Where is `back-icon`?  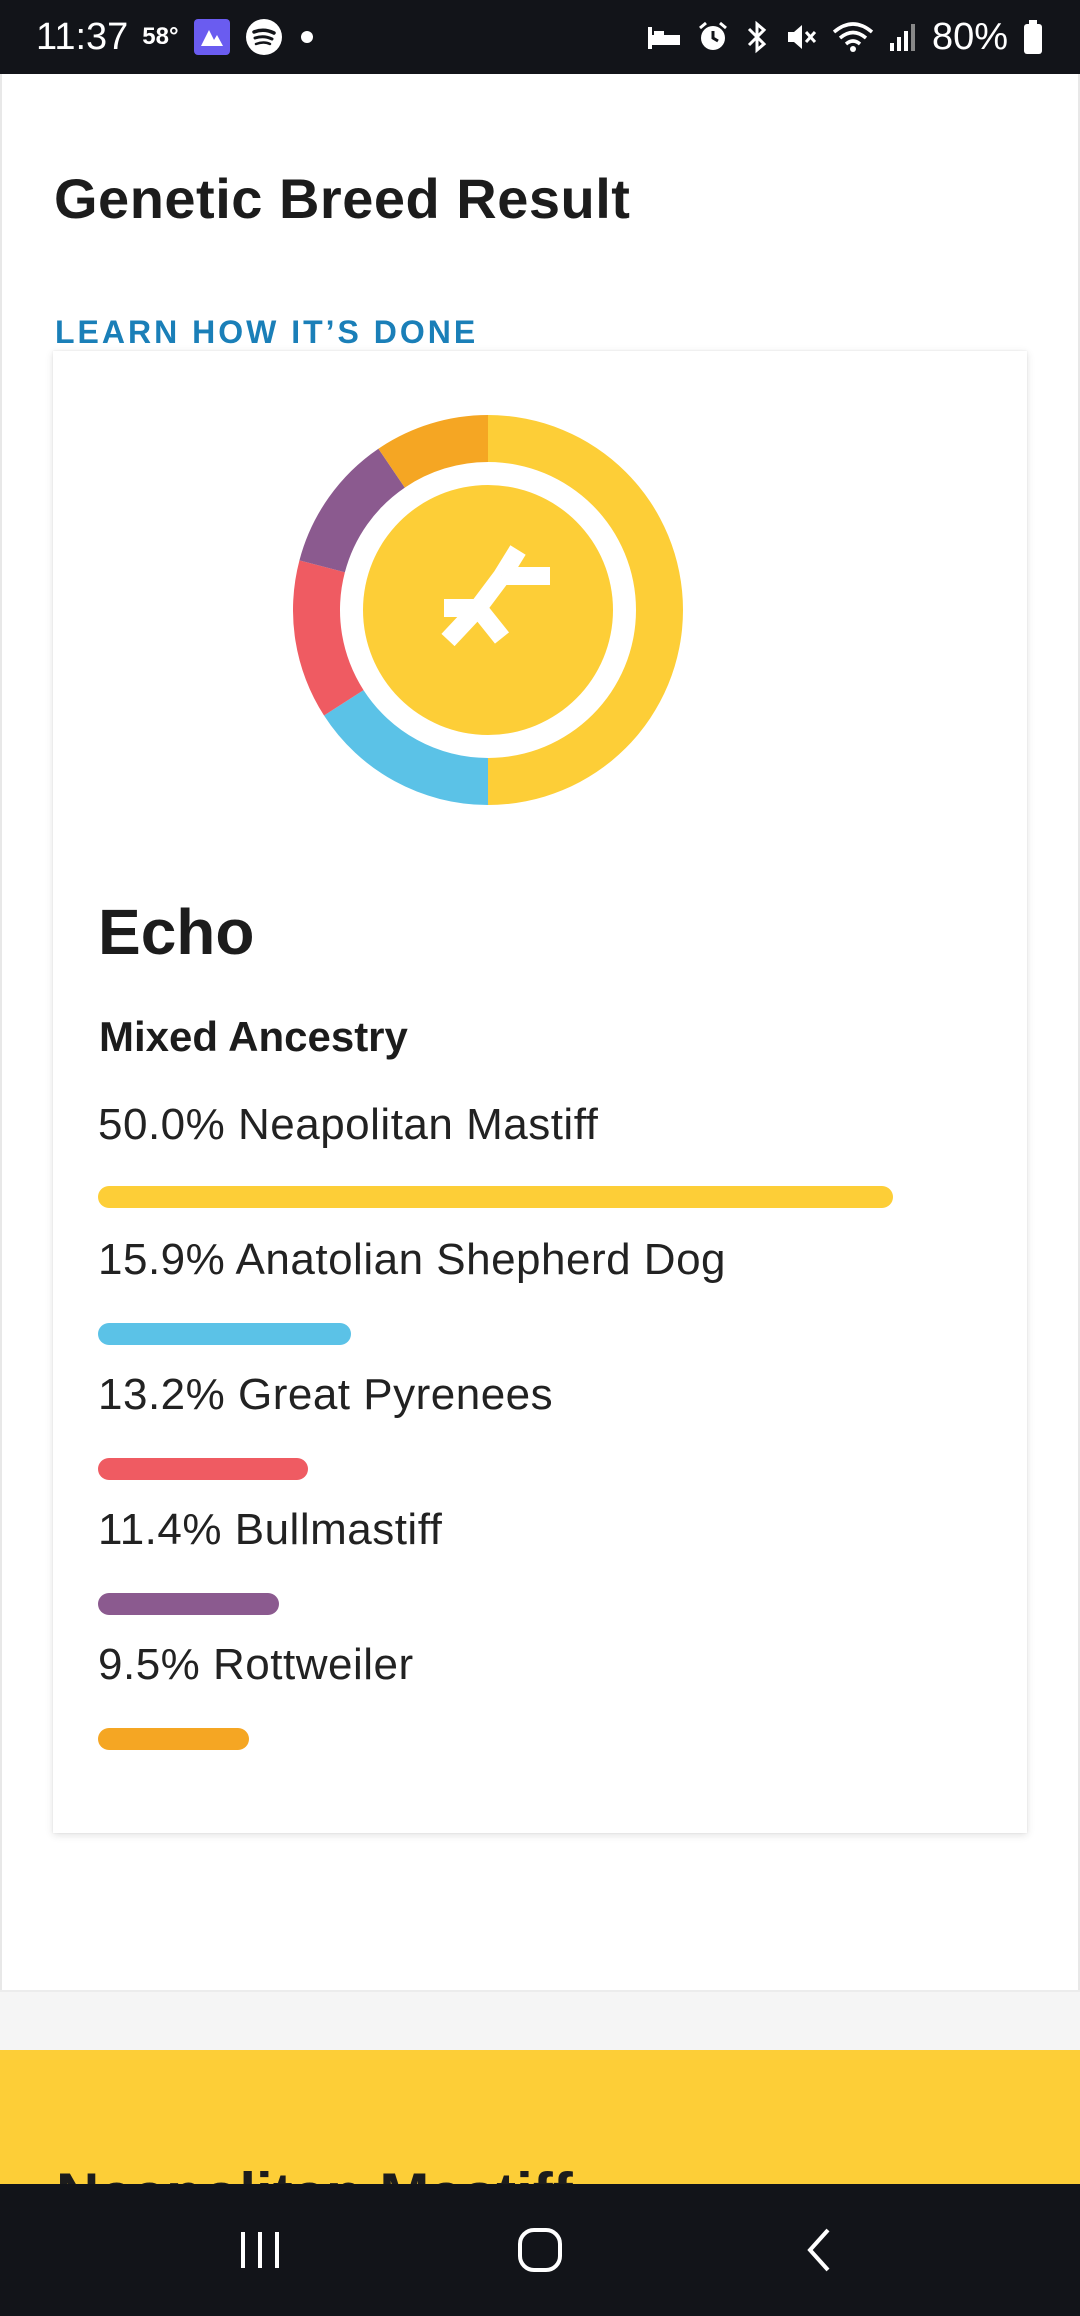 back-icon is located at coordinates (820, 2250).